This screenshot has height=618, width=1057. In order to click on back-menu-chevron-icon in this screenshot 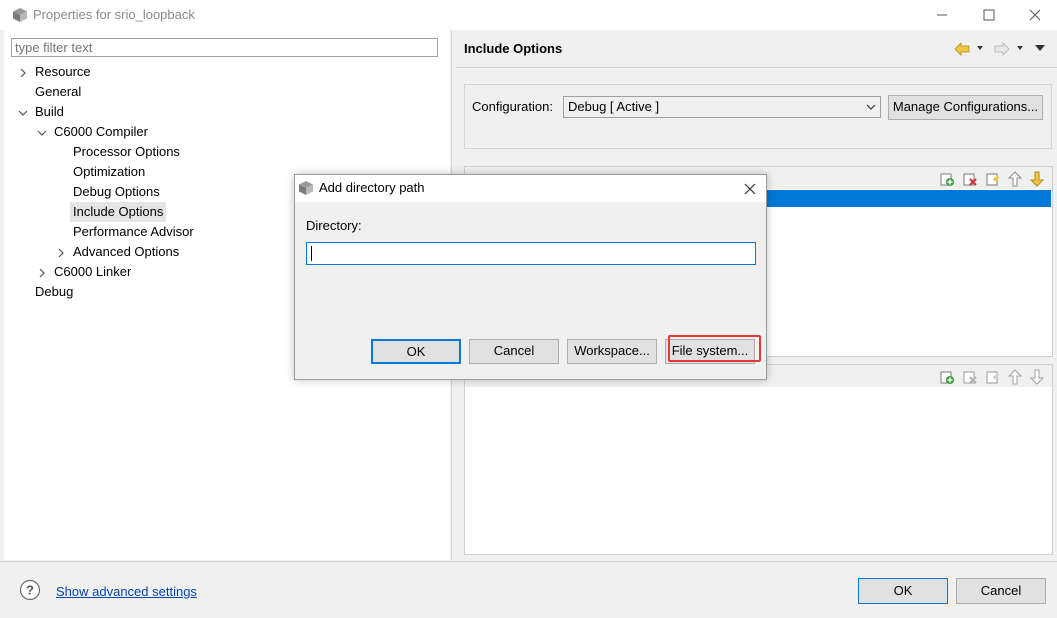, I will do `click(980, 48)`.